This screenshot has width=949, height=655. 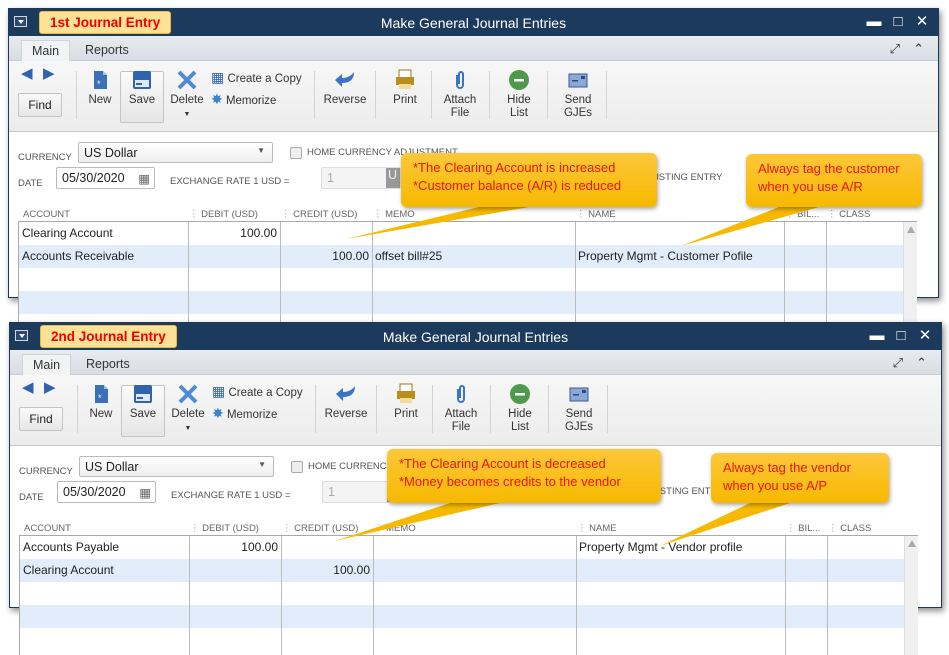 I want to click on table-cell: Property Mgmt - Vendor profile, so click(x=680, y=547).